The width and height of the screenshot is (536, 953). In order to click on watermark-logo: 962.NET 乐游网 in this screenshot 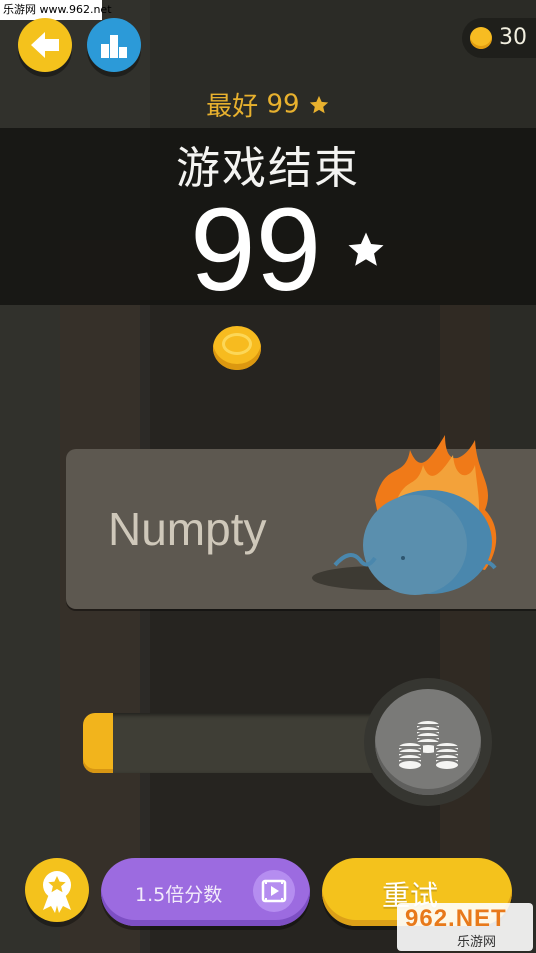, I will do `click(465, 927)`.